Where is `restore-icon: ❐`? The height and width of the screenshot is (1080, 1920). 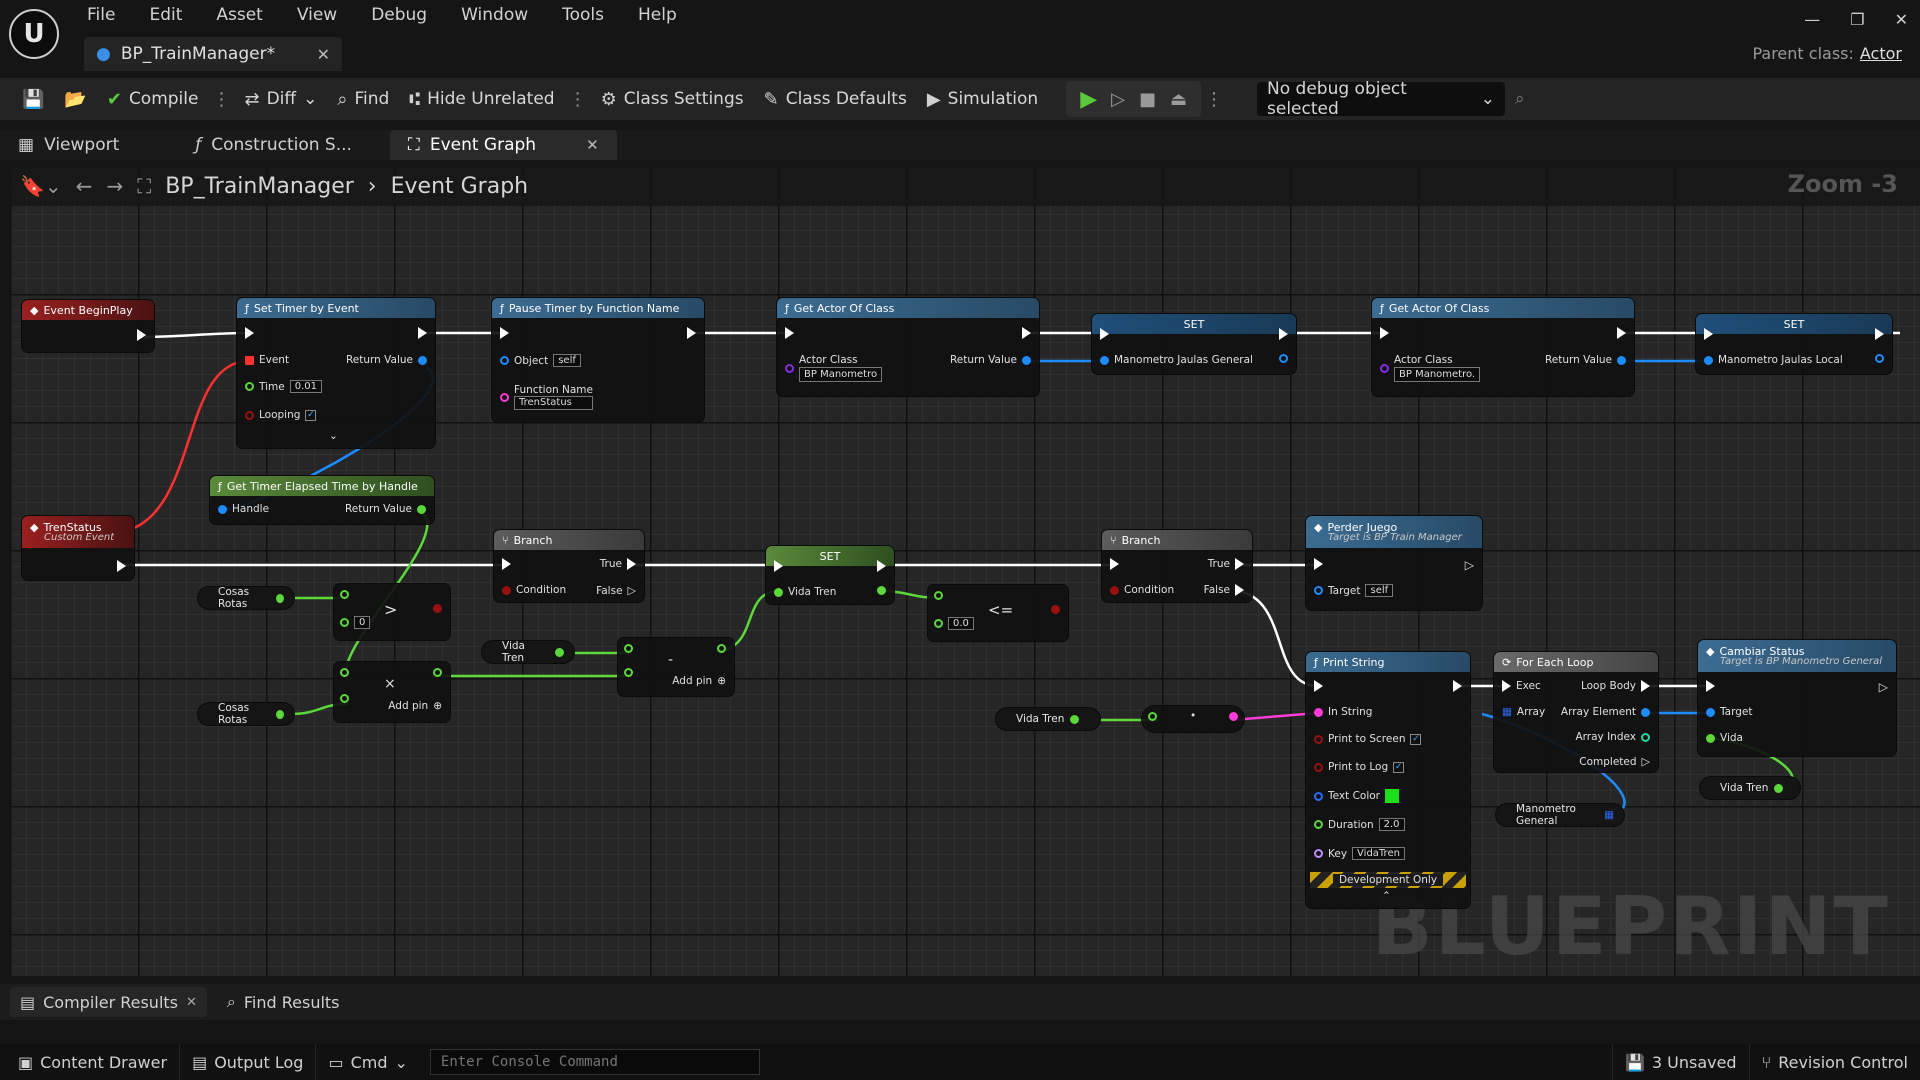
restore-icon: ❐ is located at coordinates (1857, 19).